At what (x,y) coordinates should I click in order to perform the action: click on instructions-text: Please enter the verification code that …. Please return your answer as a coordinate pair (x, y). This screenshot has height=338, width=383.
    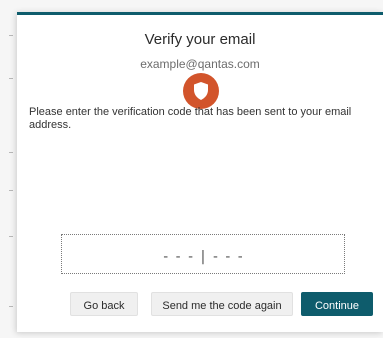
    Looking at the image, I should click on (190, 118).